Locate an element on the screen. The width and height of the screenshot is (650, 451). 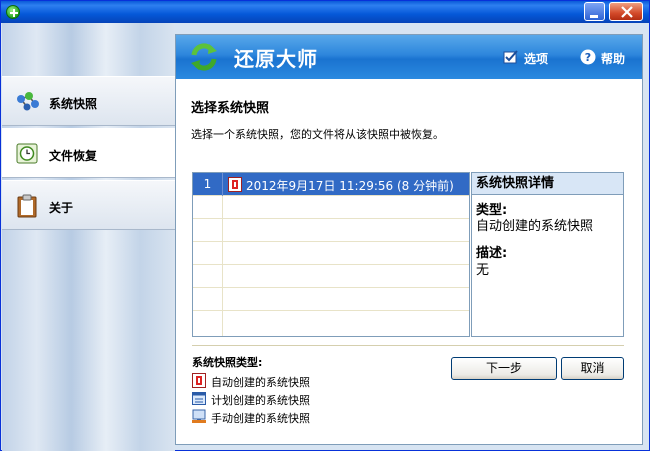
snapshot-row: 1 2012年9月17日 11:29:56 (8 分钟前) is located at coordinates (331, 184).